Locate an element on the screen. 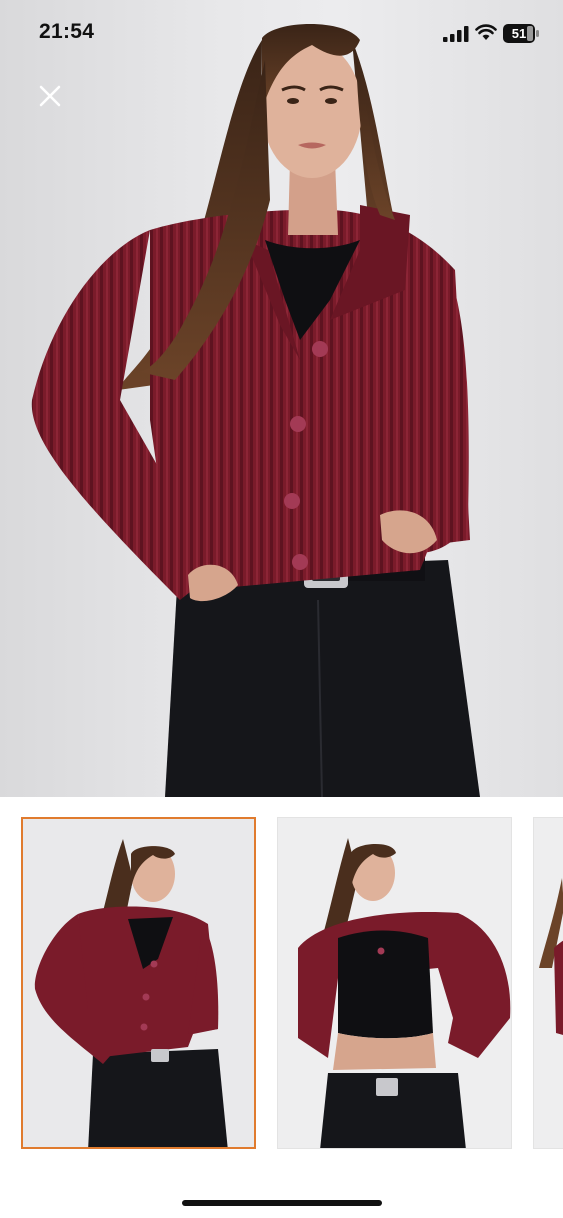  battery-level: 51 is located at coordinates (519, 33).